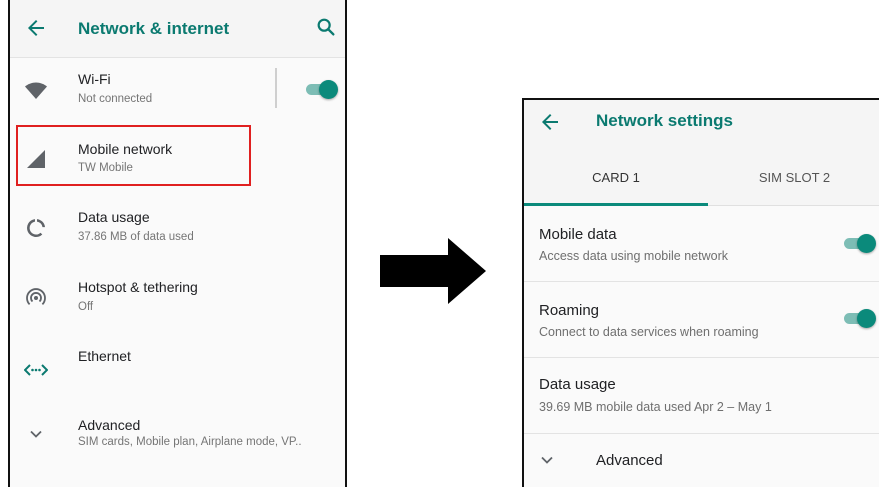 This screenshot has width=879, height=487. Describe the element at coordinates (36, 90) in the screenshot. I see `wifi-icon` at that location.